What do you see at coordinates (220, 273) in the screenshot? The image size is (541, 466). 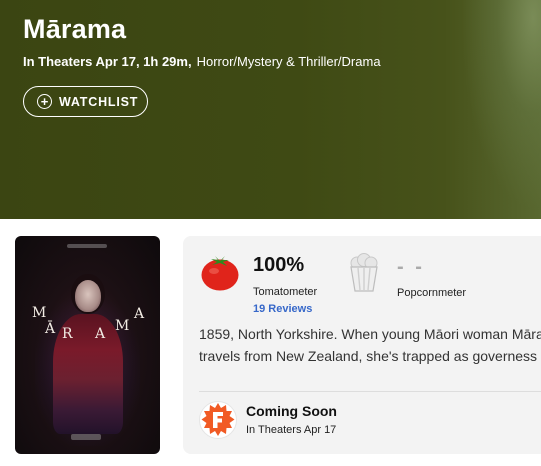 I see `fresh-tomato-icon` at bounding box center [220, 273].